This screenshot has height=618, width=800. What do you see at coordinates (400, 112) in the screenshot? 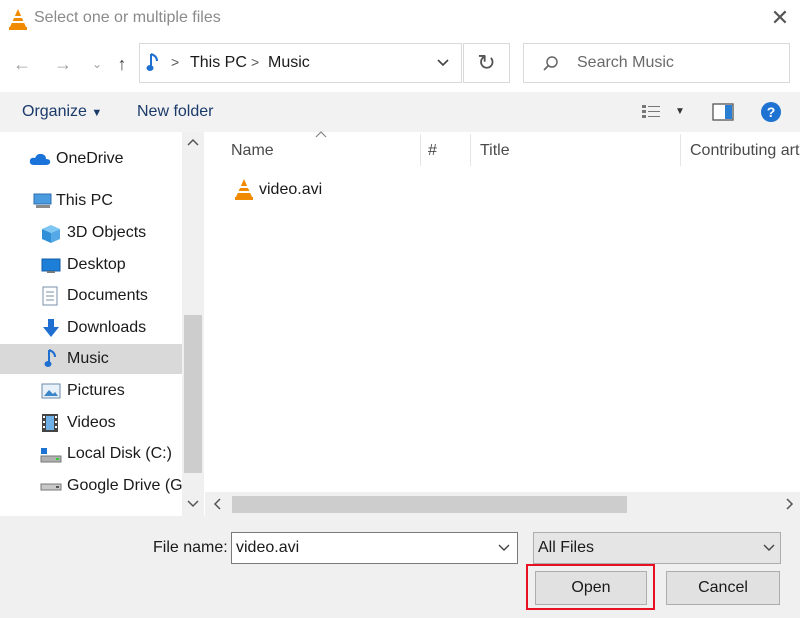
I see `command-bar: Organize ▼ New folder ▼ ?` at bounding box center [400, 112].